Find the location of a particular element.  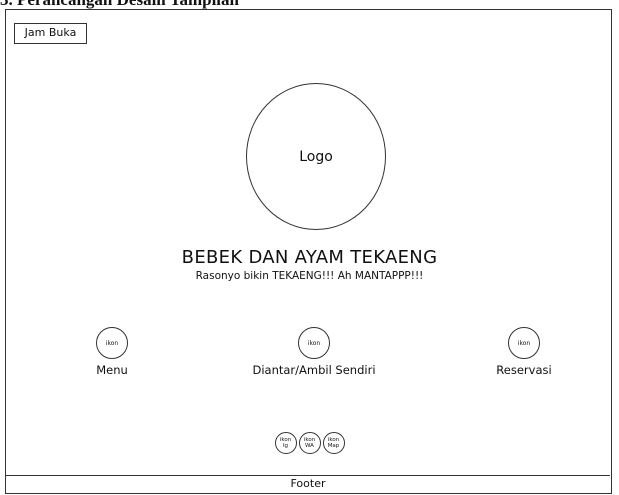

restaurant-title: BEBEK DAN AYAM TEKAENG is located at coordinates (309, 257).